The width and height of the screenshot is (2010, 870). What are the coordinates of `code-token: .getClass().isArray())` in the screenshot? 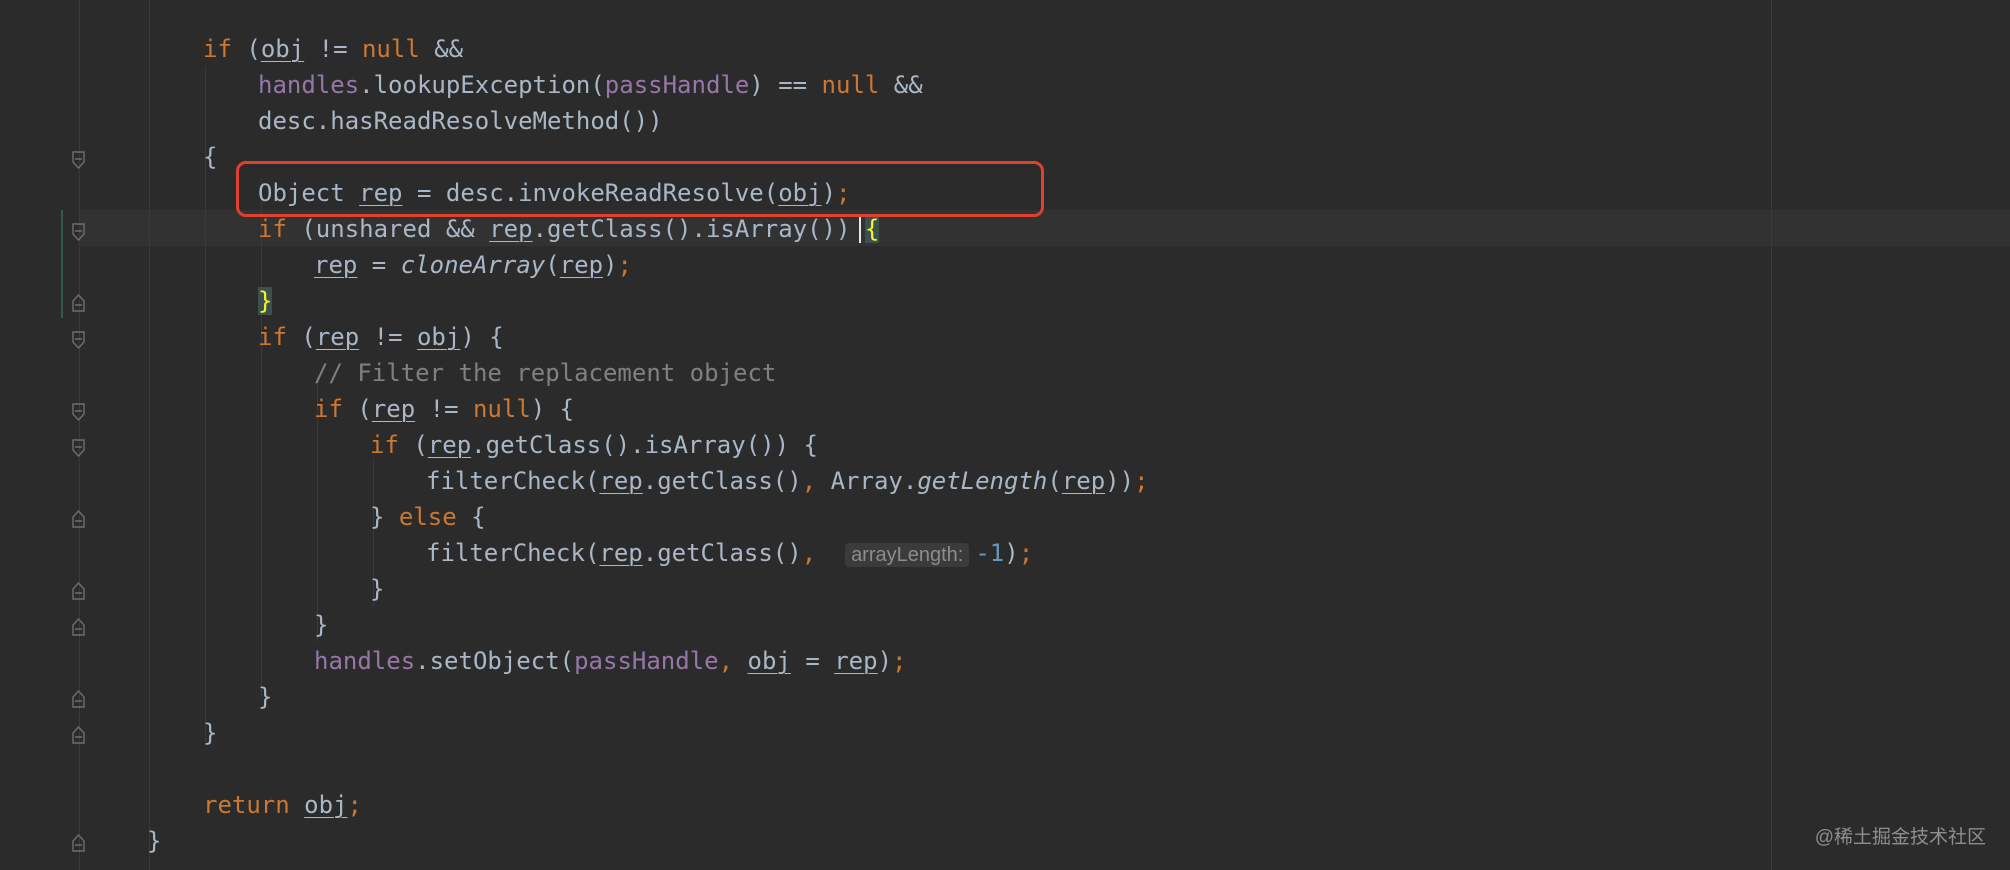 It's located at (698, 229).